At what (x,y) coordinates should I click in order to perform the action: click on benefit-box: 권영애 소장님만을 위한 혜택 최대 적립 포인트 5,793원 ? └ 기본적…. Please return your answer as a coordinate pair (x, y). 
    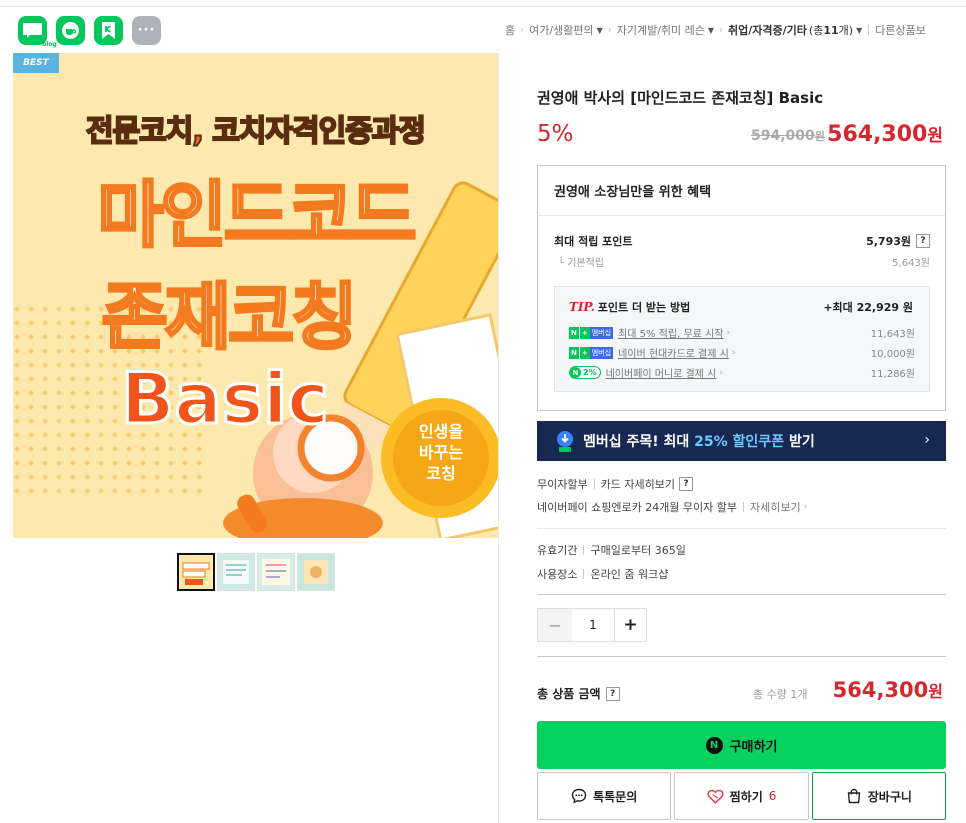
    Looking at the image, I should click on (741, 288).